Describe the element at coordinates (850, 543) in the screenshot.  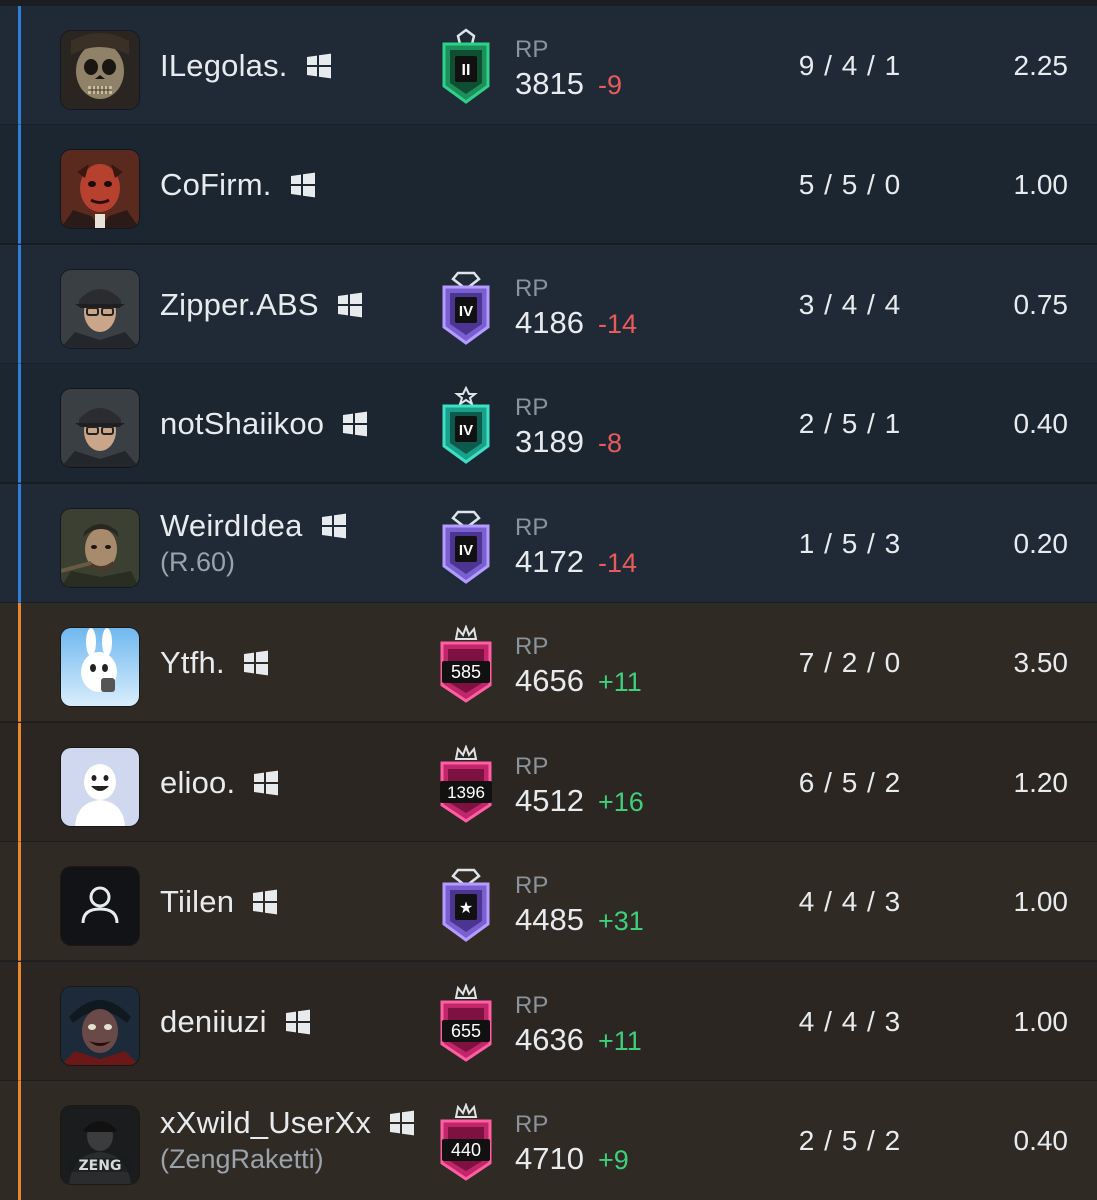
I see `kda-stat: 1 / 5 / 3` at that location.